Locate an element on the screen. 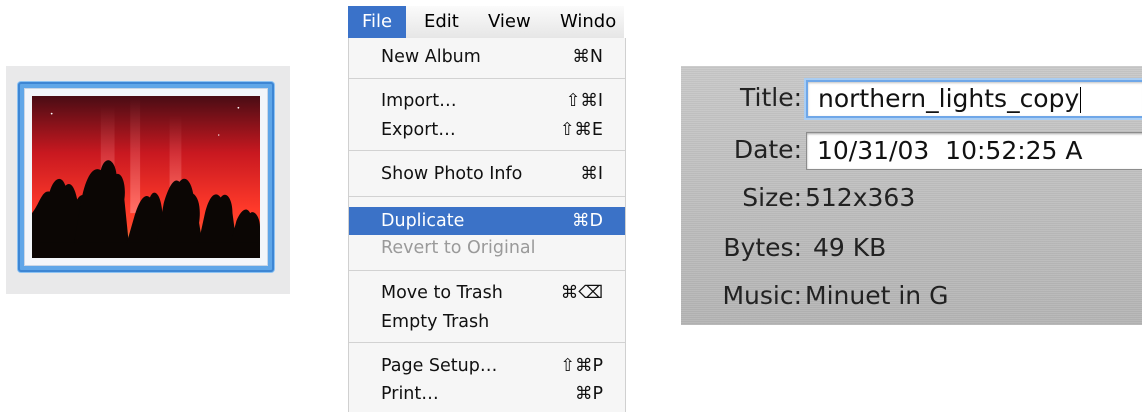 This screenshot has height=412, width=1142. title-field: northern_lights_copy is located at coordinates (974, 99).